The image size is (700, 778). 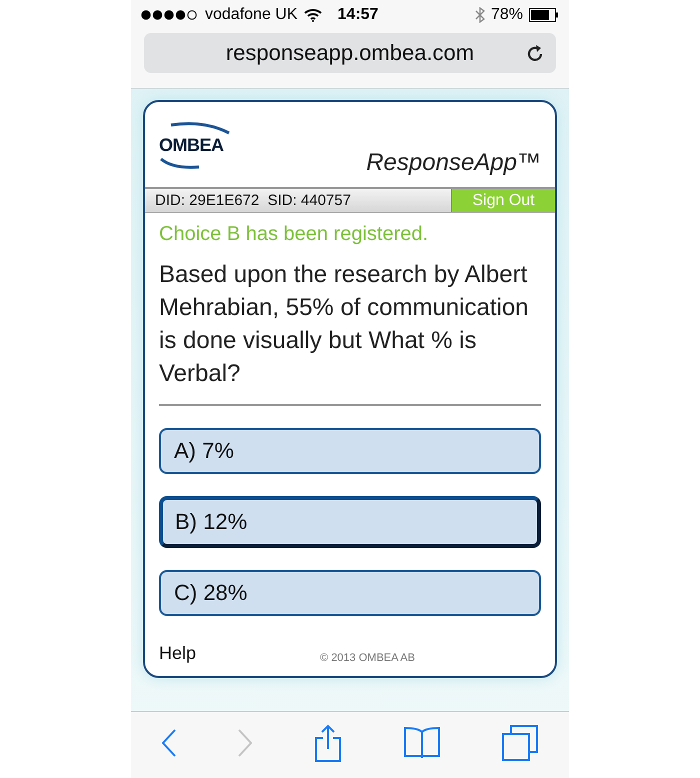 I want to click on confirmation-message: Choice B has been registered., so click(x=294, y=234).